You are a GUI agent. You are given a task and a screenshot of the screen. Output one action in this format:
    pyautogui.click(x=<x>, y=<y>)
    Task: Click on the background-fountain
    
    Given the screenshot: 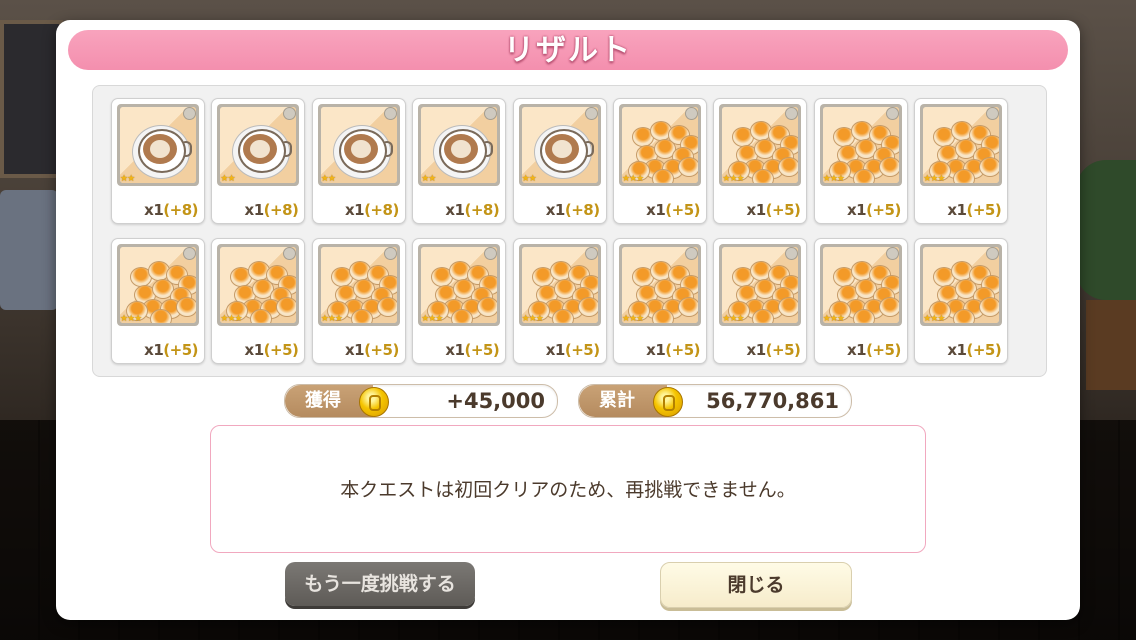 What is the action you would take?
    pyautogui.click(x=29, y=250)
    